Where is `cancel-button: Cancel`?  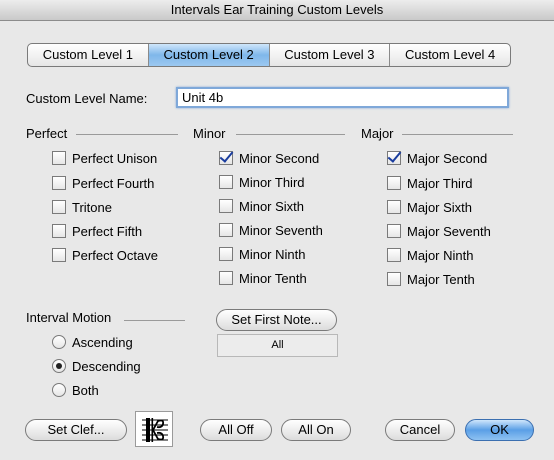 cancel-button: Cancel is located at coordinates (420, 430).